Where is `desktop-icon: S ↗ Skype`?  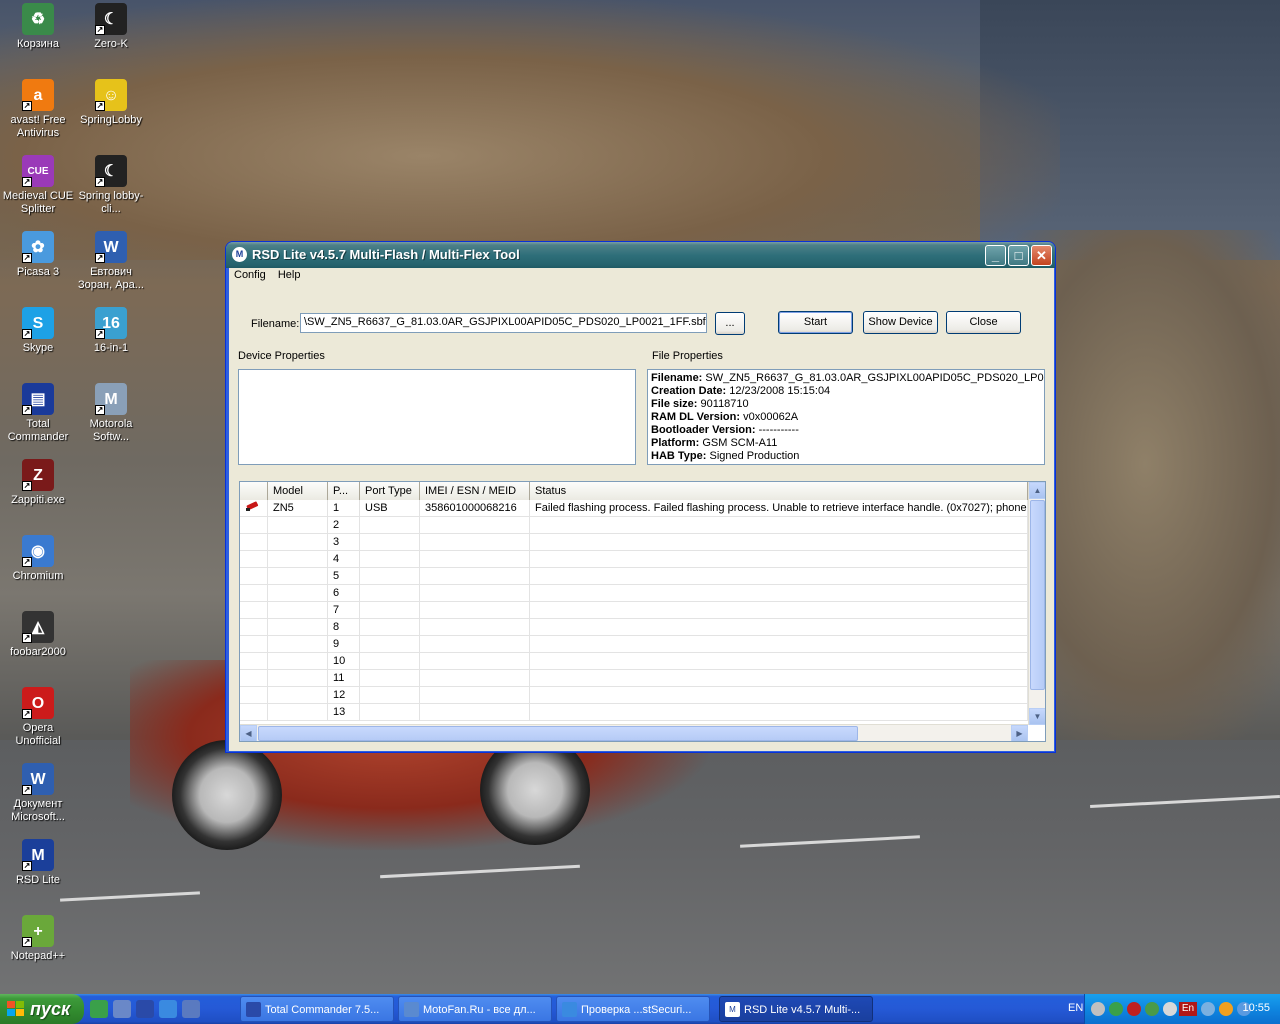 desktop-icon: S ↗ Skype is located at coordinates (38, 331).